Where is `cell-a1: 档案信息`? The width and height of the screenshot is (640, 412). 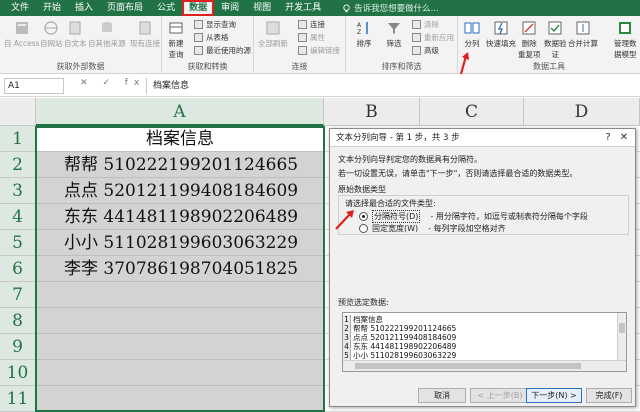 cell-a1: 档案信息 is located at coordinates (180, 139).